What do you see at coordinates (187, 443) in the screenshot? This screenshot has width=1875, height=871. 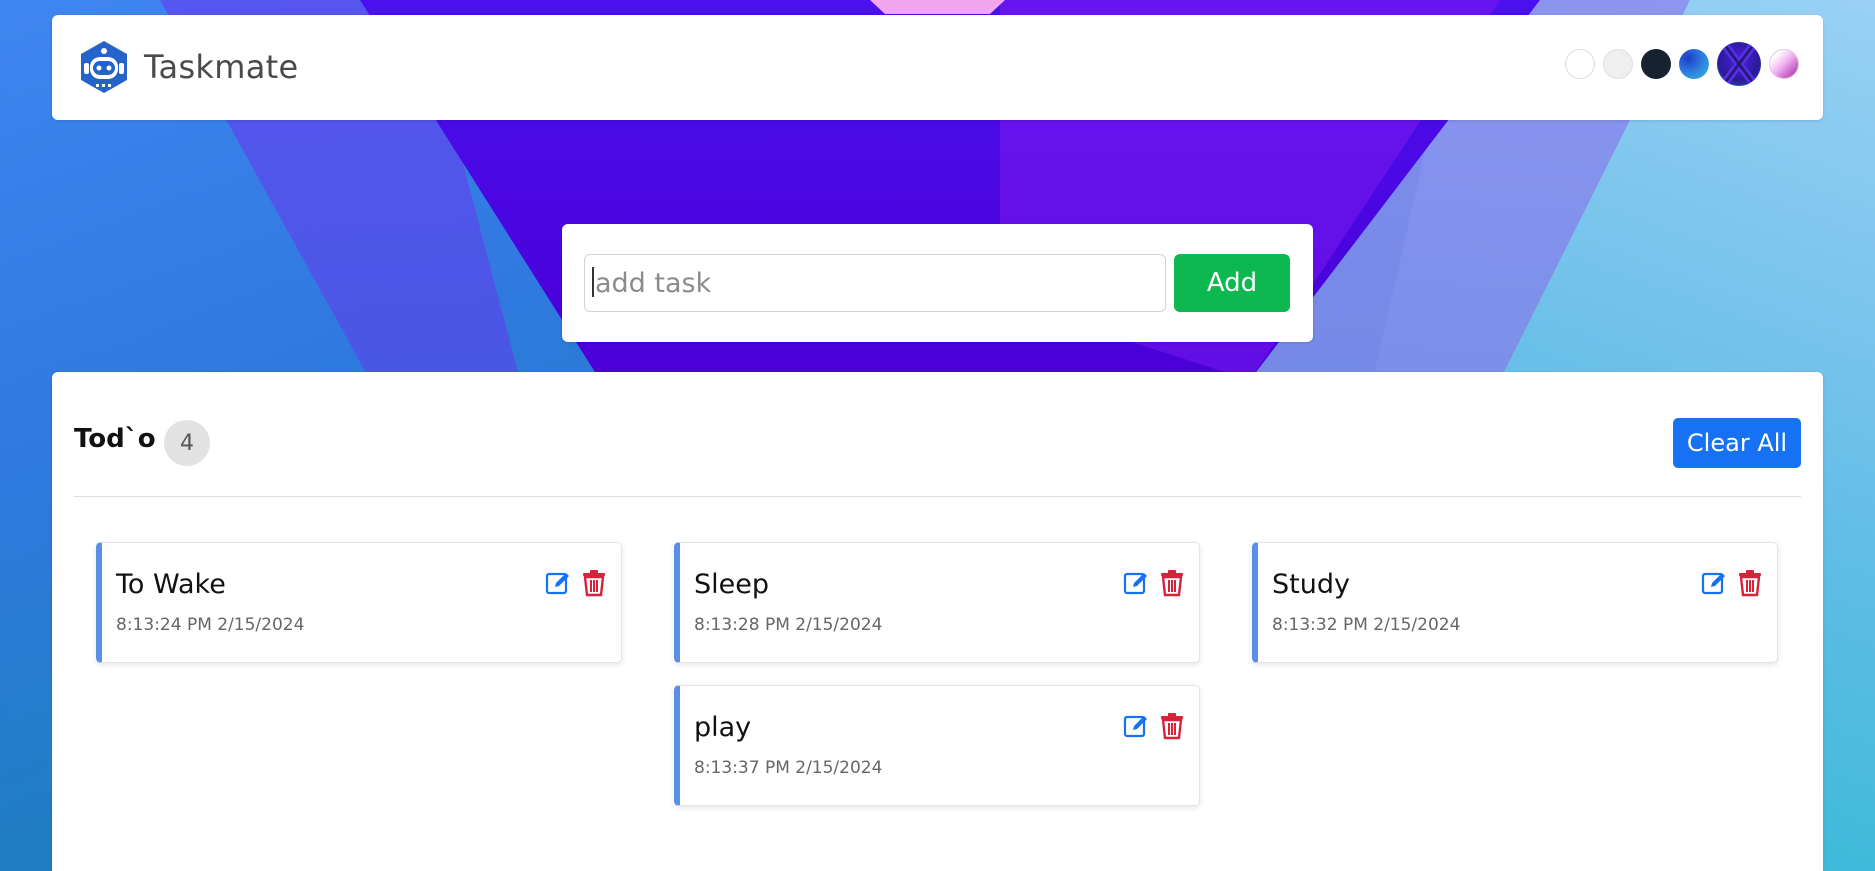 I see `todo-count-badge: 4` at bounding box center [187, 443].